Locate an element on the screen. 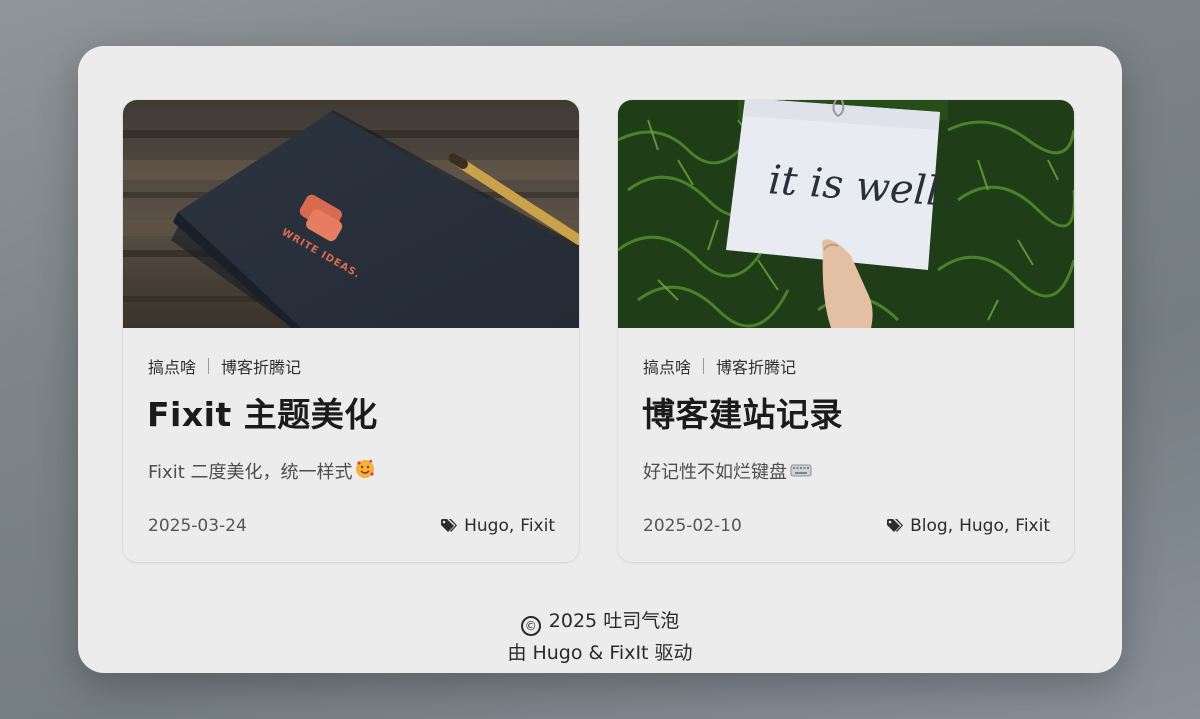 The image size is (1200, 719). post-summary-text: Fixit 二度美化，统一样式 is located at coordinates (250, 472).